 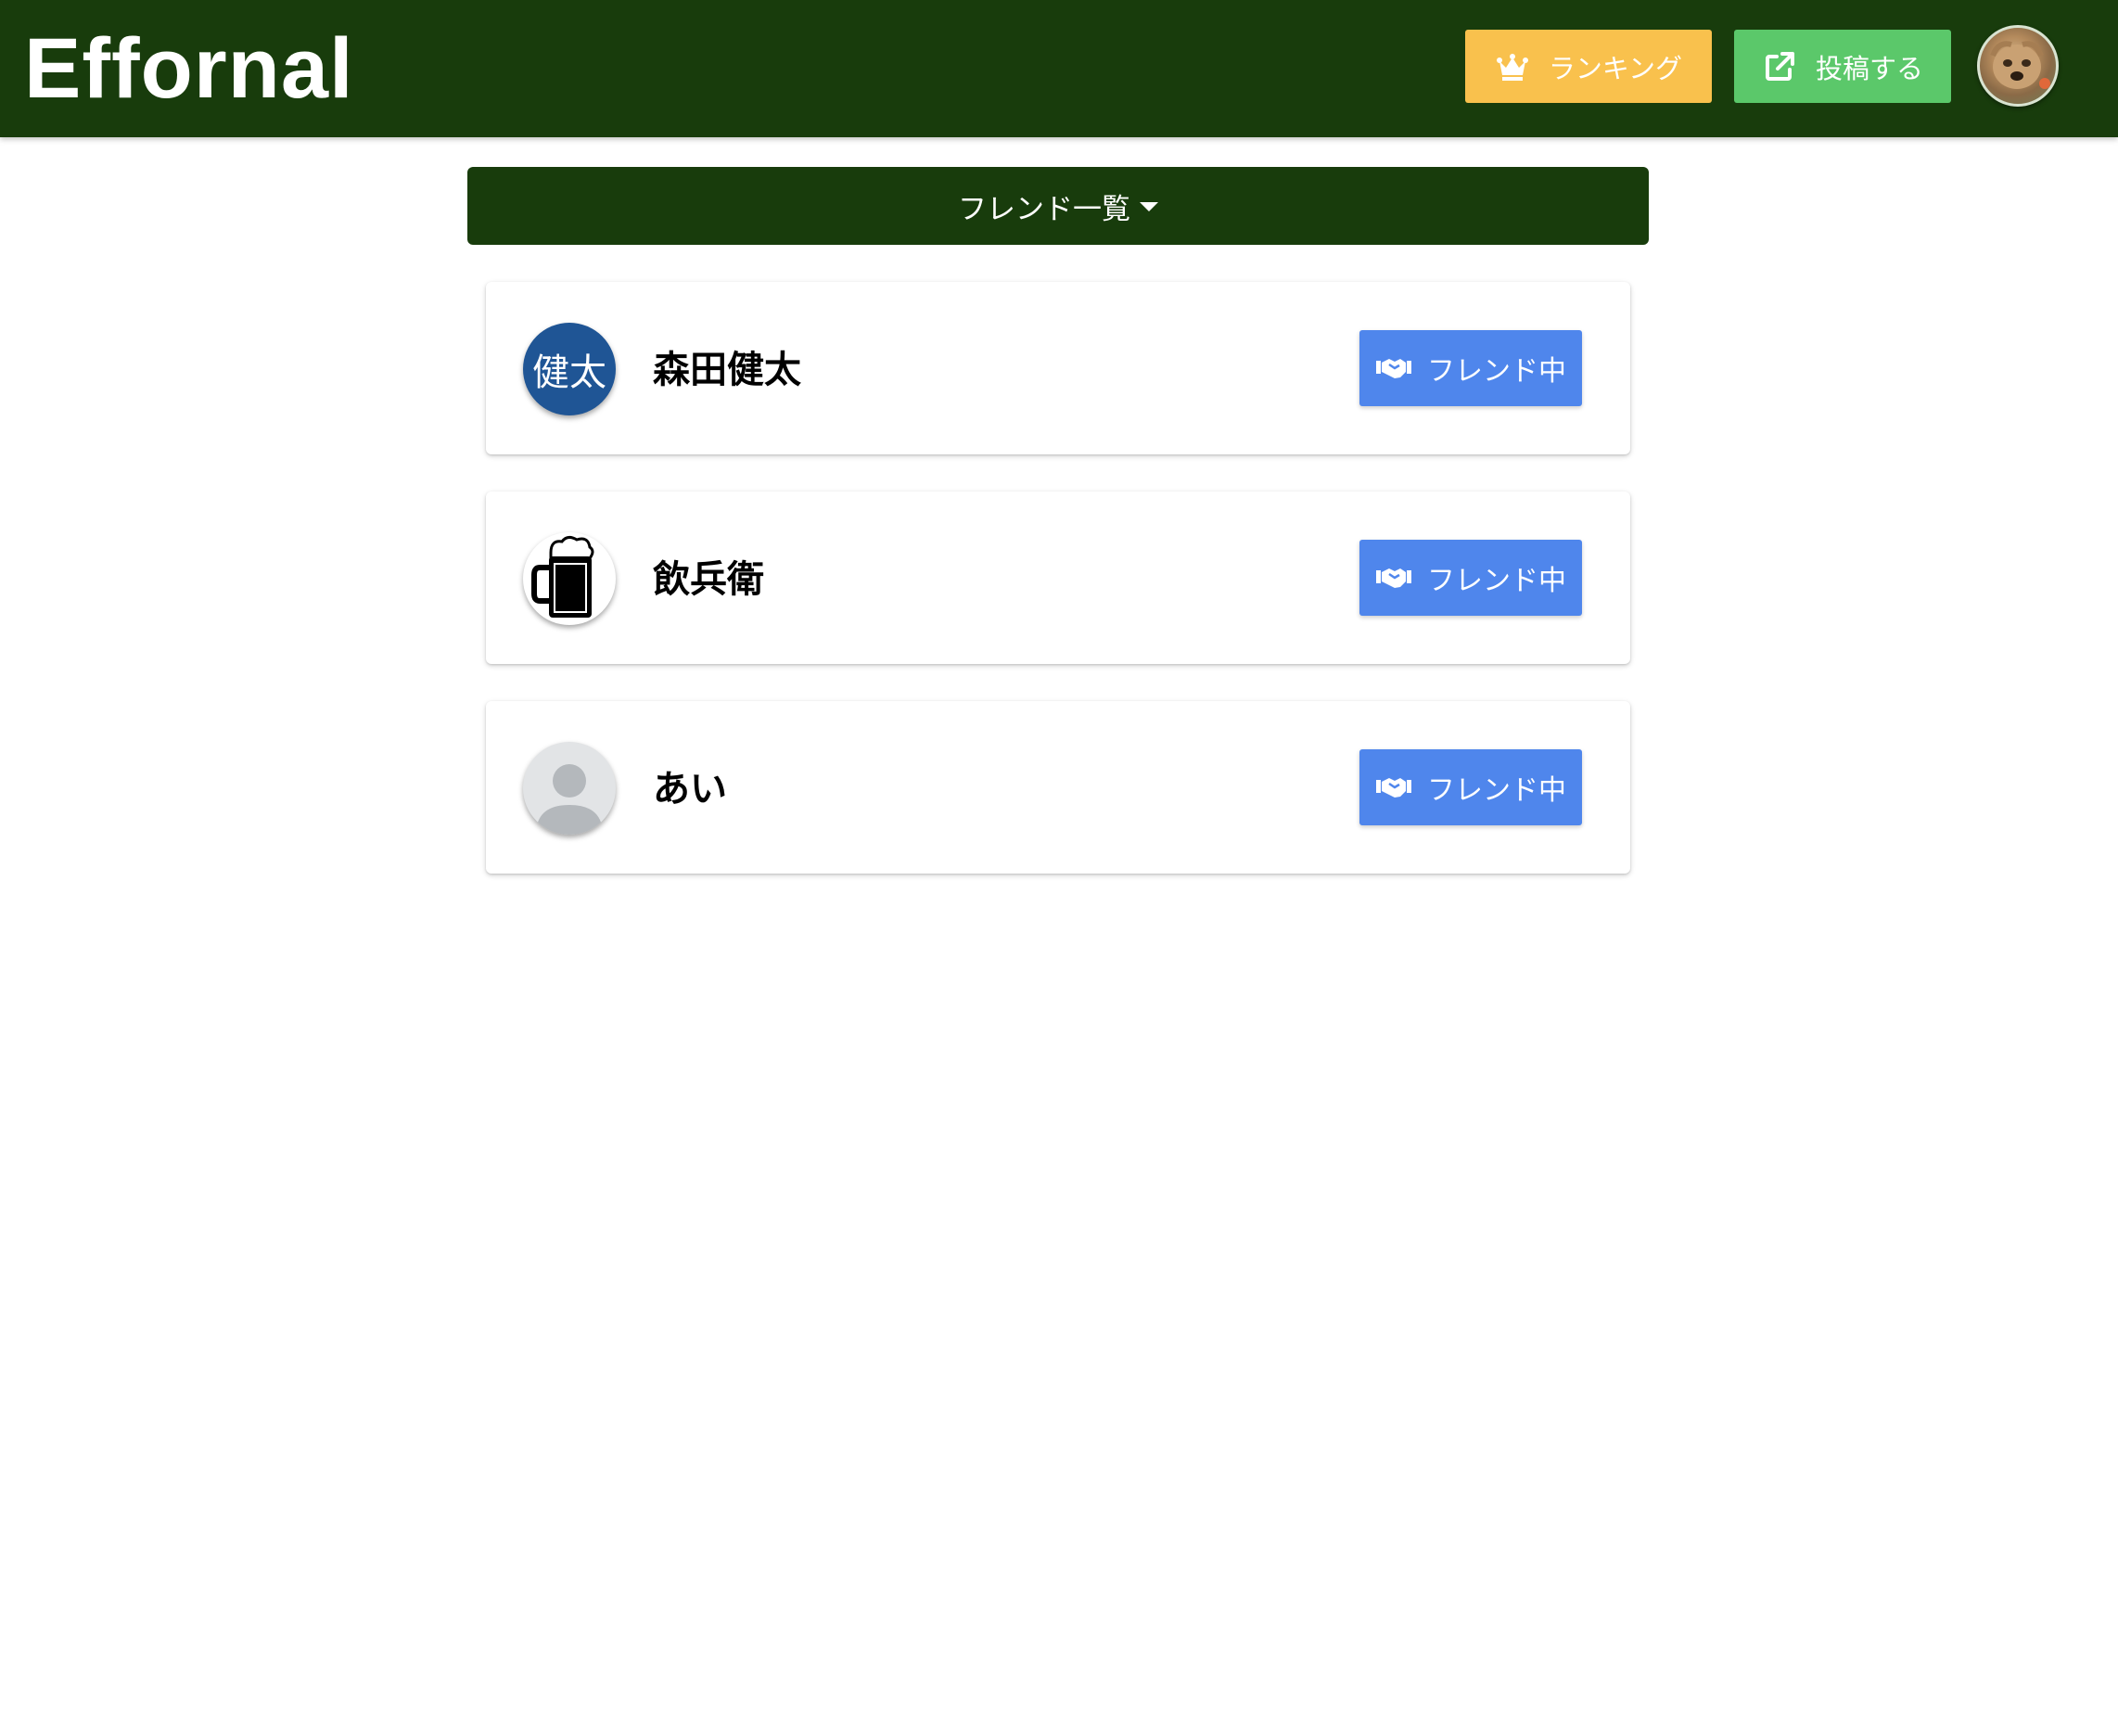 I want to click on post-button: 投稿する, so click(x=1843, y=66).